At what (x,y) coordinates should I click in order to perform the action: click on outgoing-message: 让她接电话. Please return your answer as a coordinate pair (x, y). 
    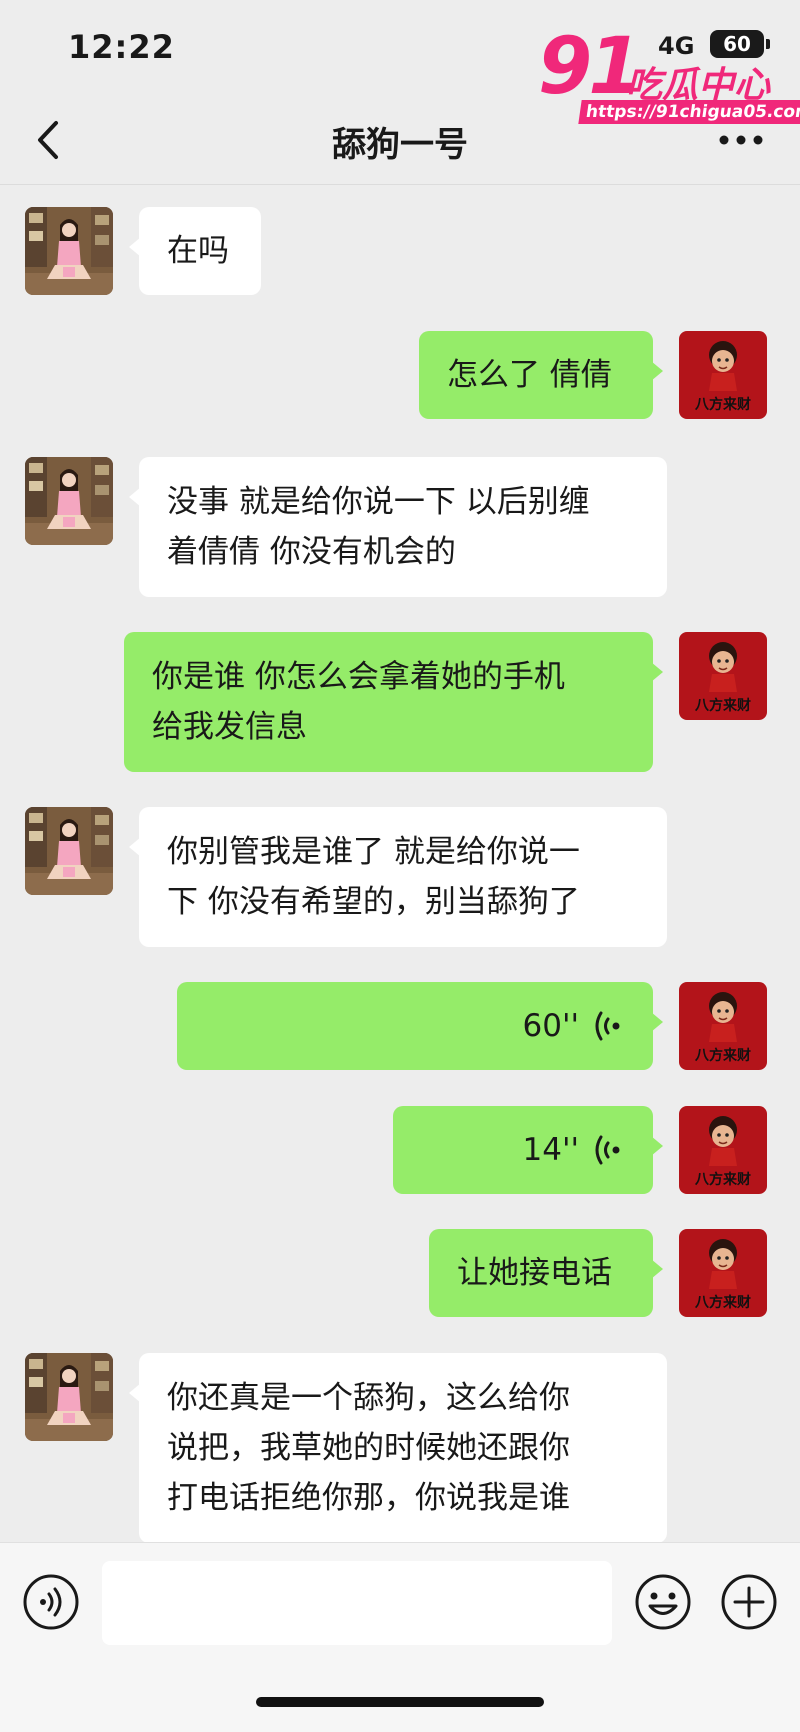
    Looking at the image, I should click on (546, 1273).